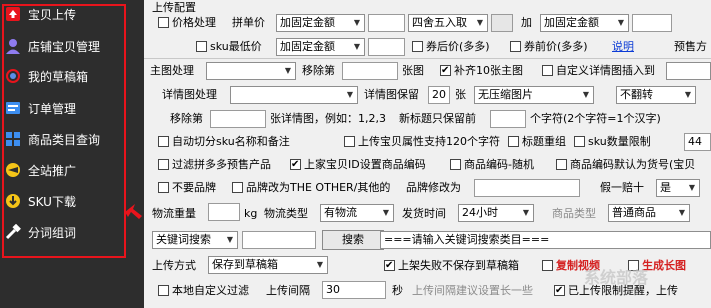 The image size is (711, 308). Describe the element at coordinates (437, 118) in the screenshot. I see `title-keep-label: 新标题只保留前` at that location.